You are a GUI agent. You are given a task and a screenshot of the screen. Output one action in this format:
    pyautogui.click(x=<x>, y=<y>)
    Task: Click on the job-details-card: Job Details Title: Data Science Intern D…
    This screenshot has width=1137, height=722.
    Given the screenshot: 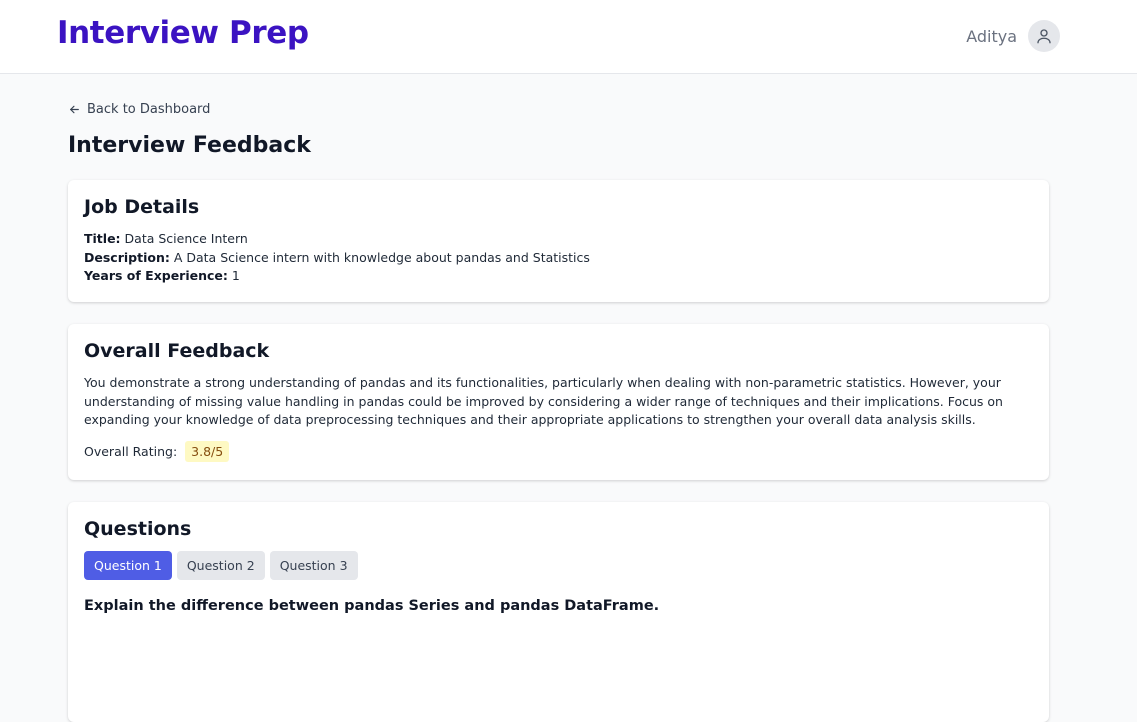 What is the action you would take?
    pyautogui.click(x=558, y=241)
    